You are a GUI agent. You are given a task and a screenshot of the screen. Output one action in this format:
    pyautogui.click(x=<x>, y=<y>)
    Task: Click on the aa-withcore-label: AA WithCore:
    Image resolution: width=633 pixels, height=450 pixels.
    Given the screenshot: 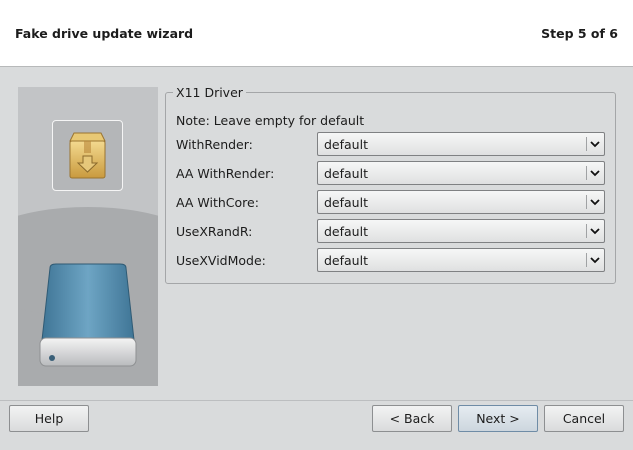 What is the action you would take?
    pyautogui.click(x=217, y=202)
    